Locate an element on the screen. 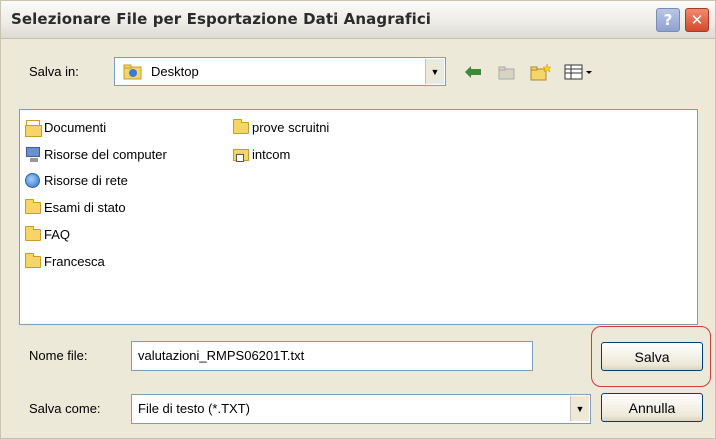 The width and height of the screenshot is (716, 439). close-button: ✕ is located at coordinates (697, 20).